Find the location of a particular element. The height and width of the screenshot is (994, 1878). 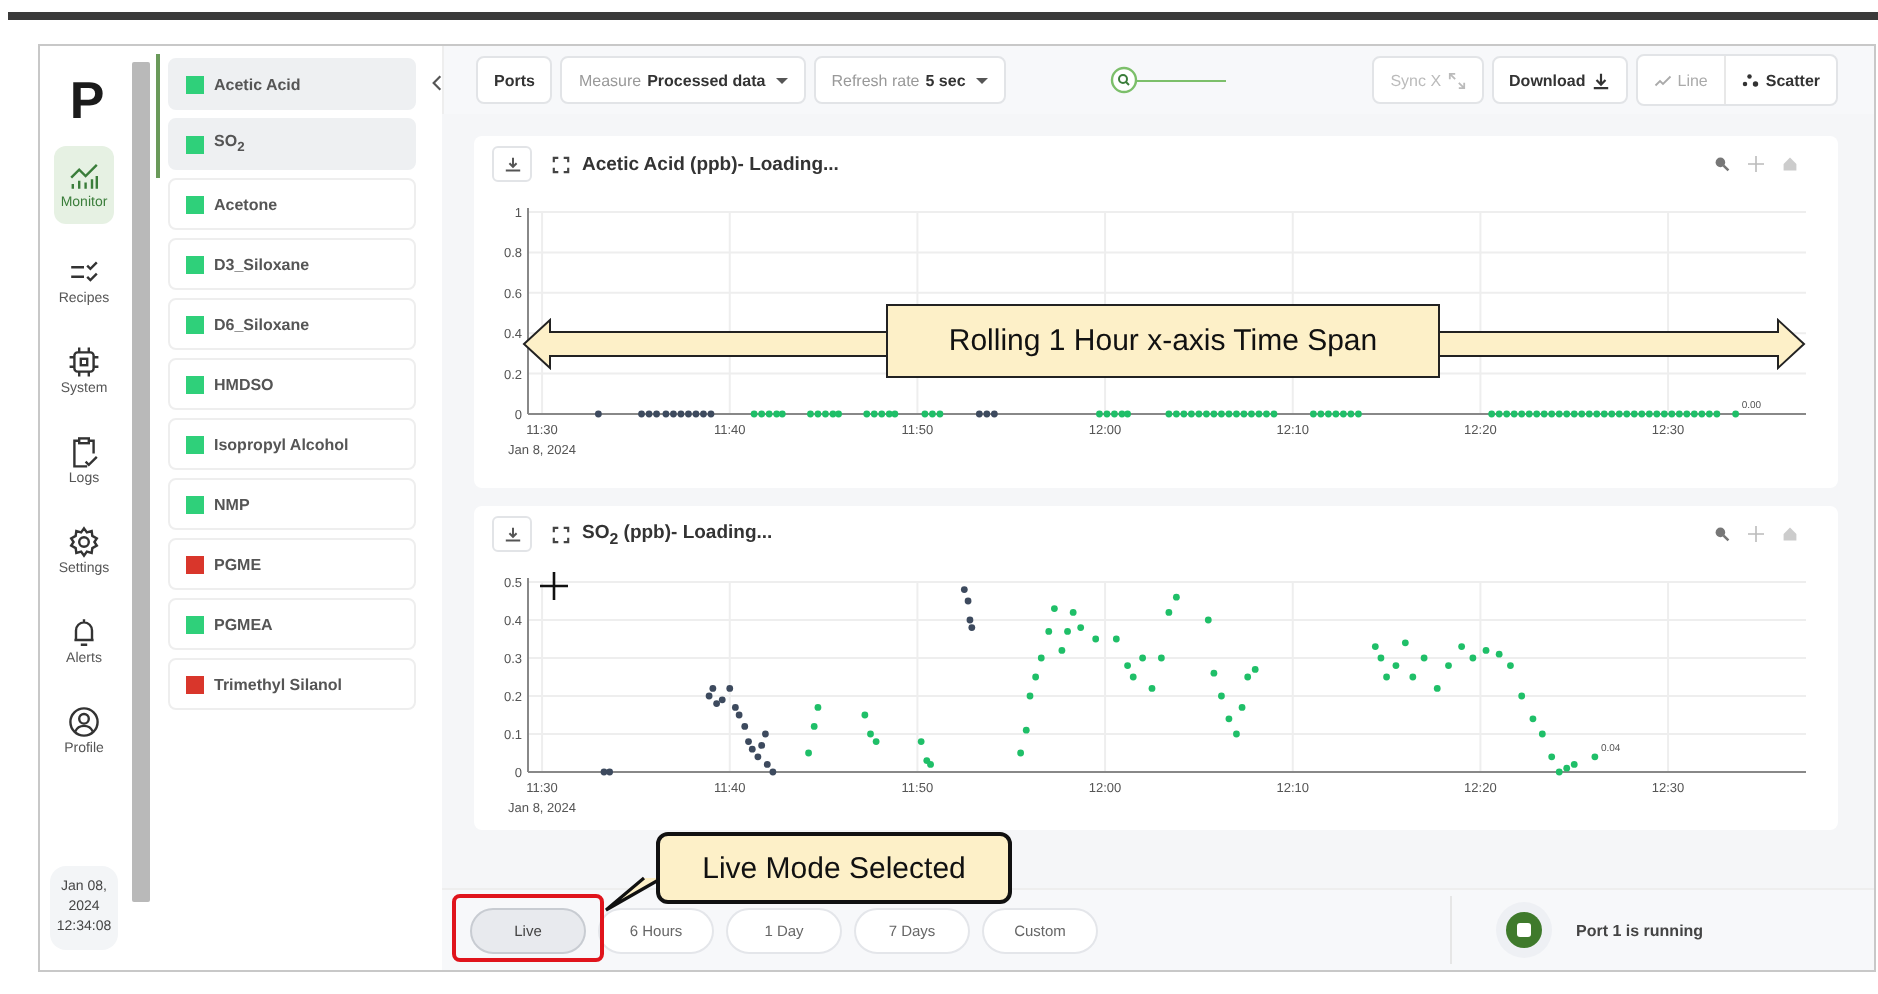

compound-item: D6_Siloxane is located at coordinates (292, 324).